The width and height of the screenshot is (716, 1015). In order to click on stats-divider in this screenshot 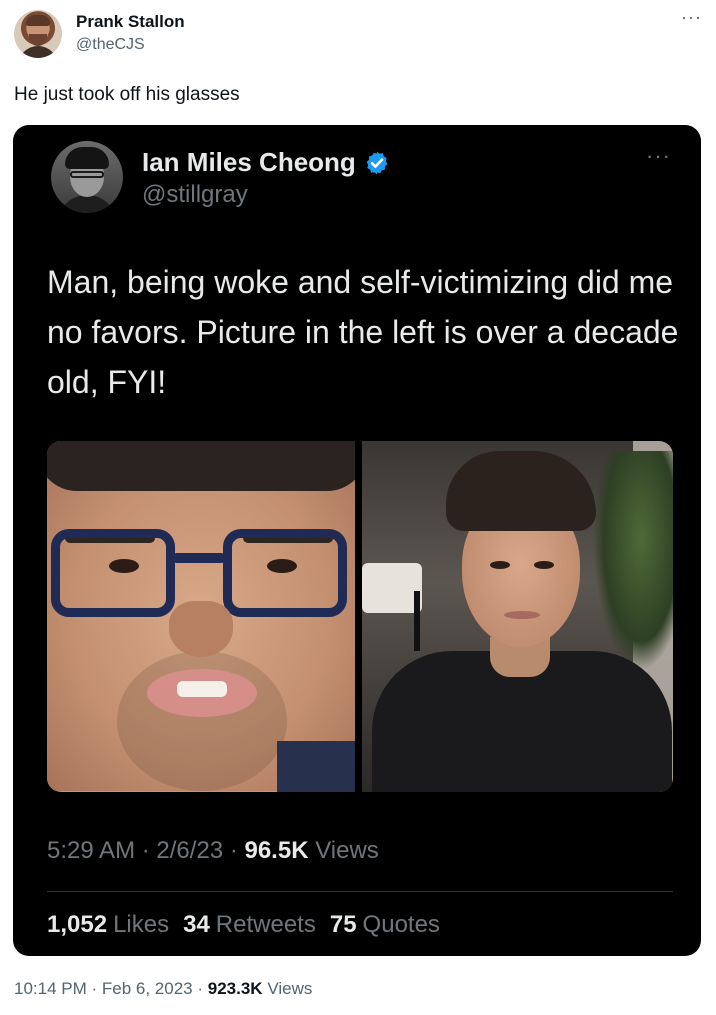, I will do `click(360, 891)`.